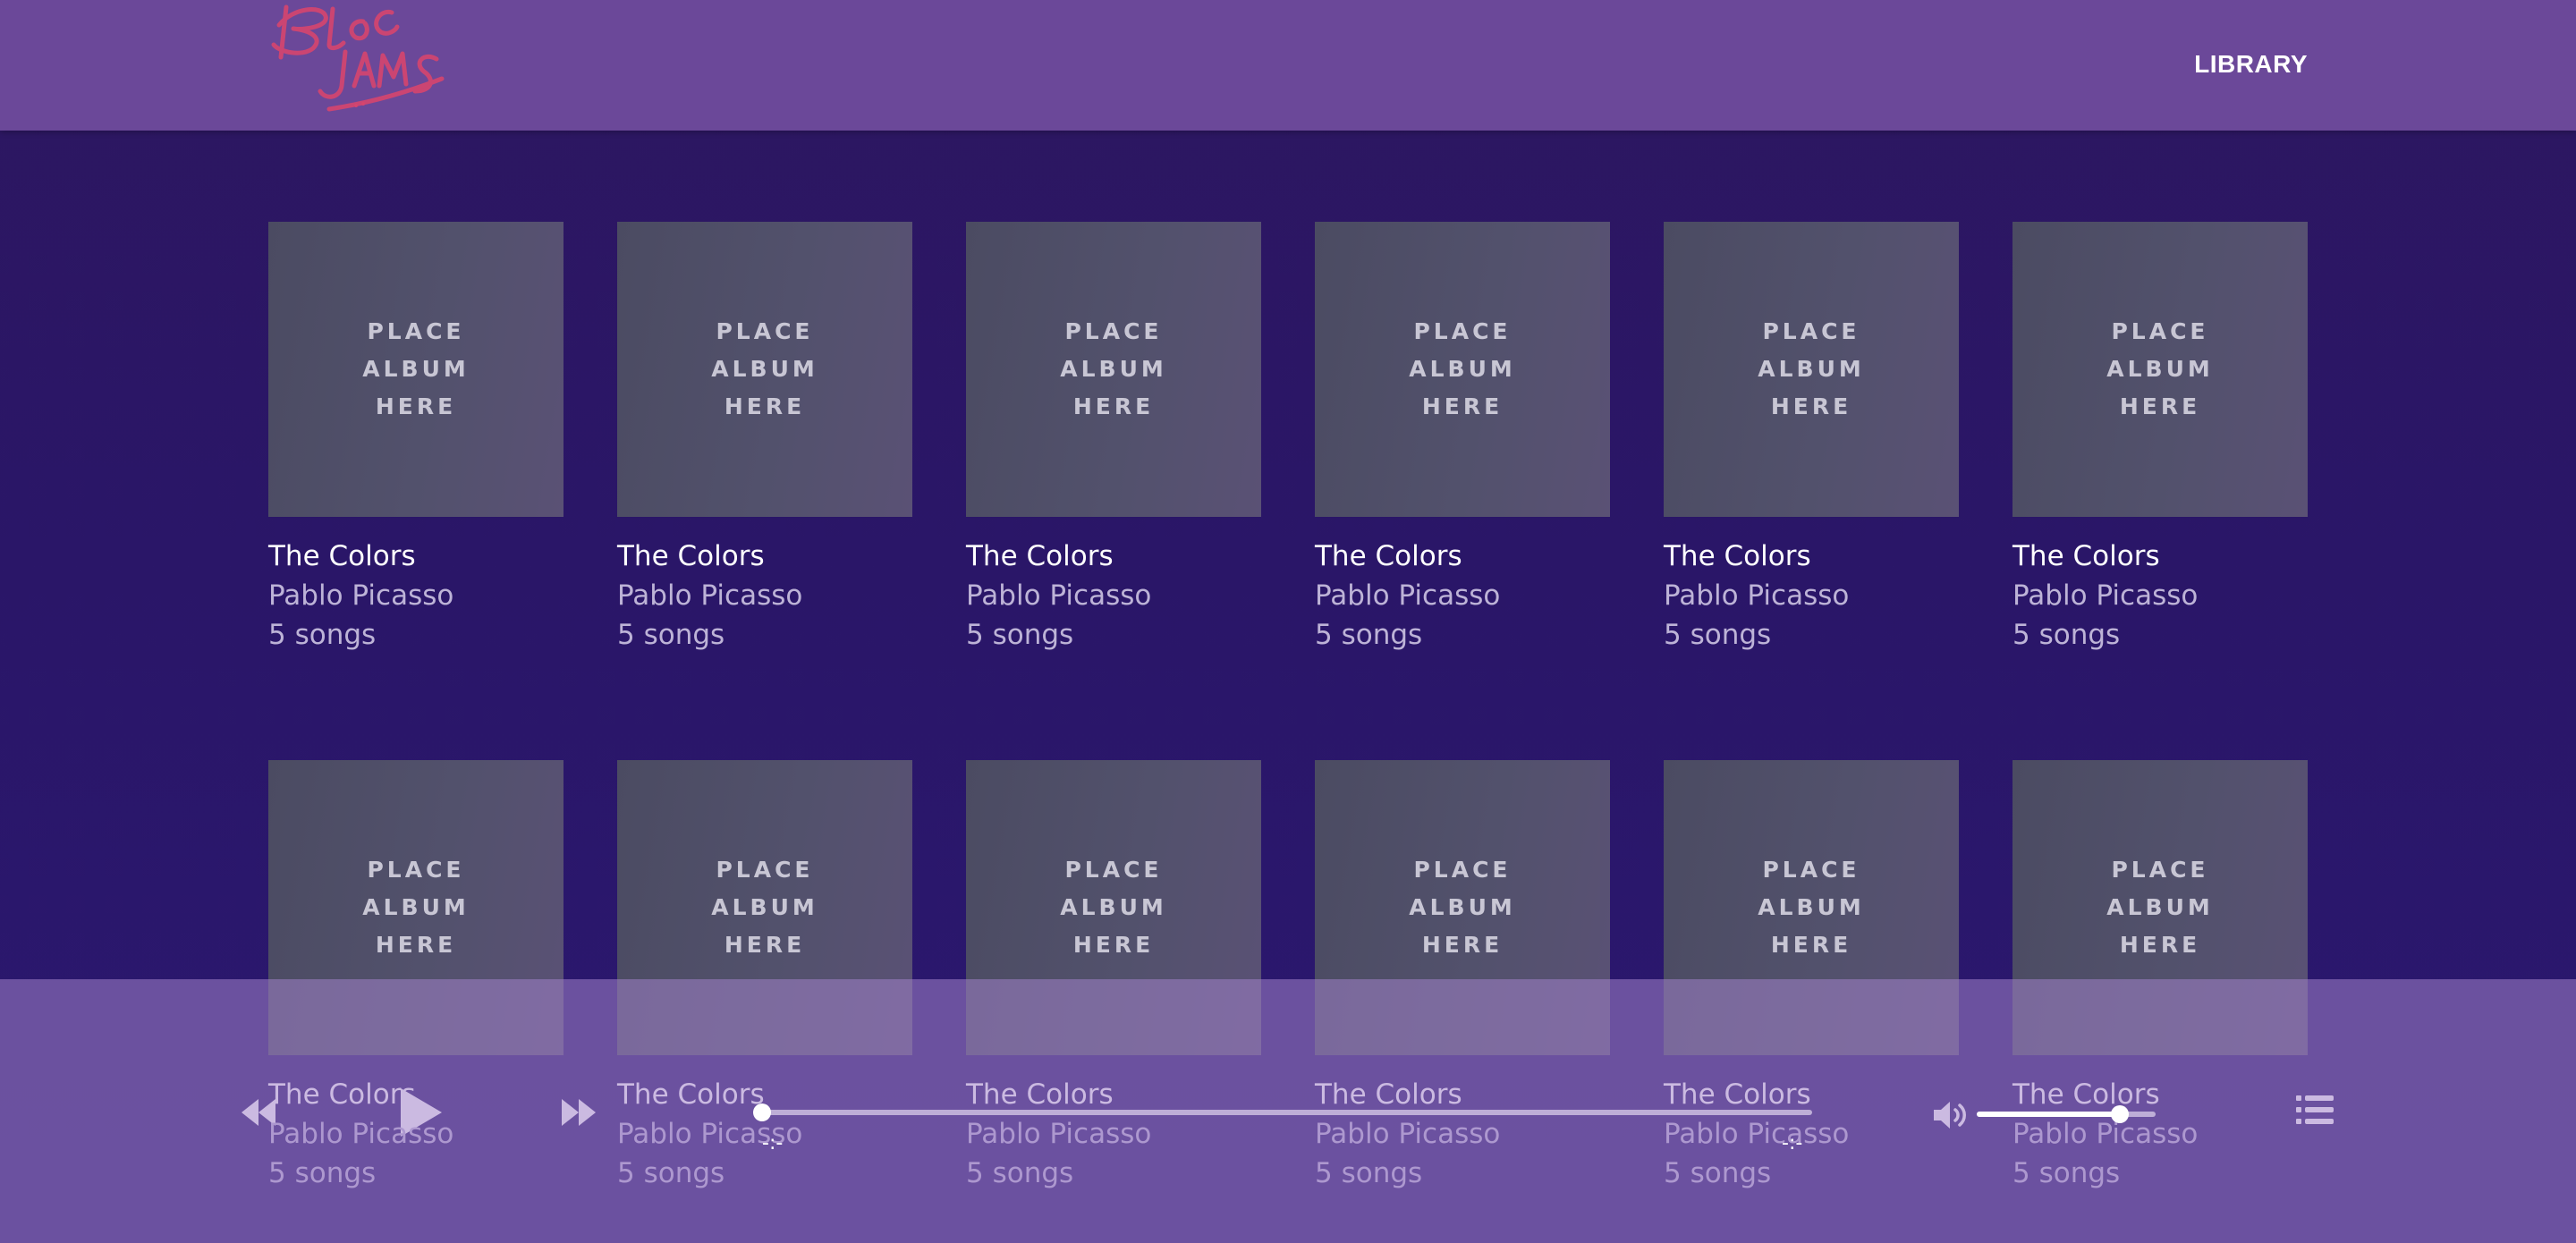 Image resolution: width=2576 pixels, height=1243 pixels. Describe the element at coordinates (2120, 1114) in the screenshot. I see `volume-handle` at that location.